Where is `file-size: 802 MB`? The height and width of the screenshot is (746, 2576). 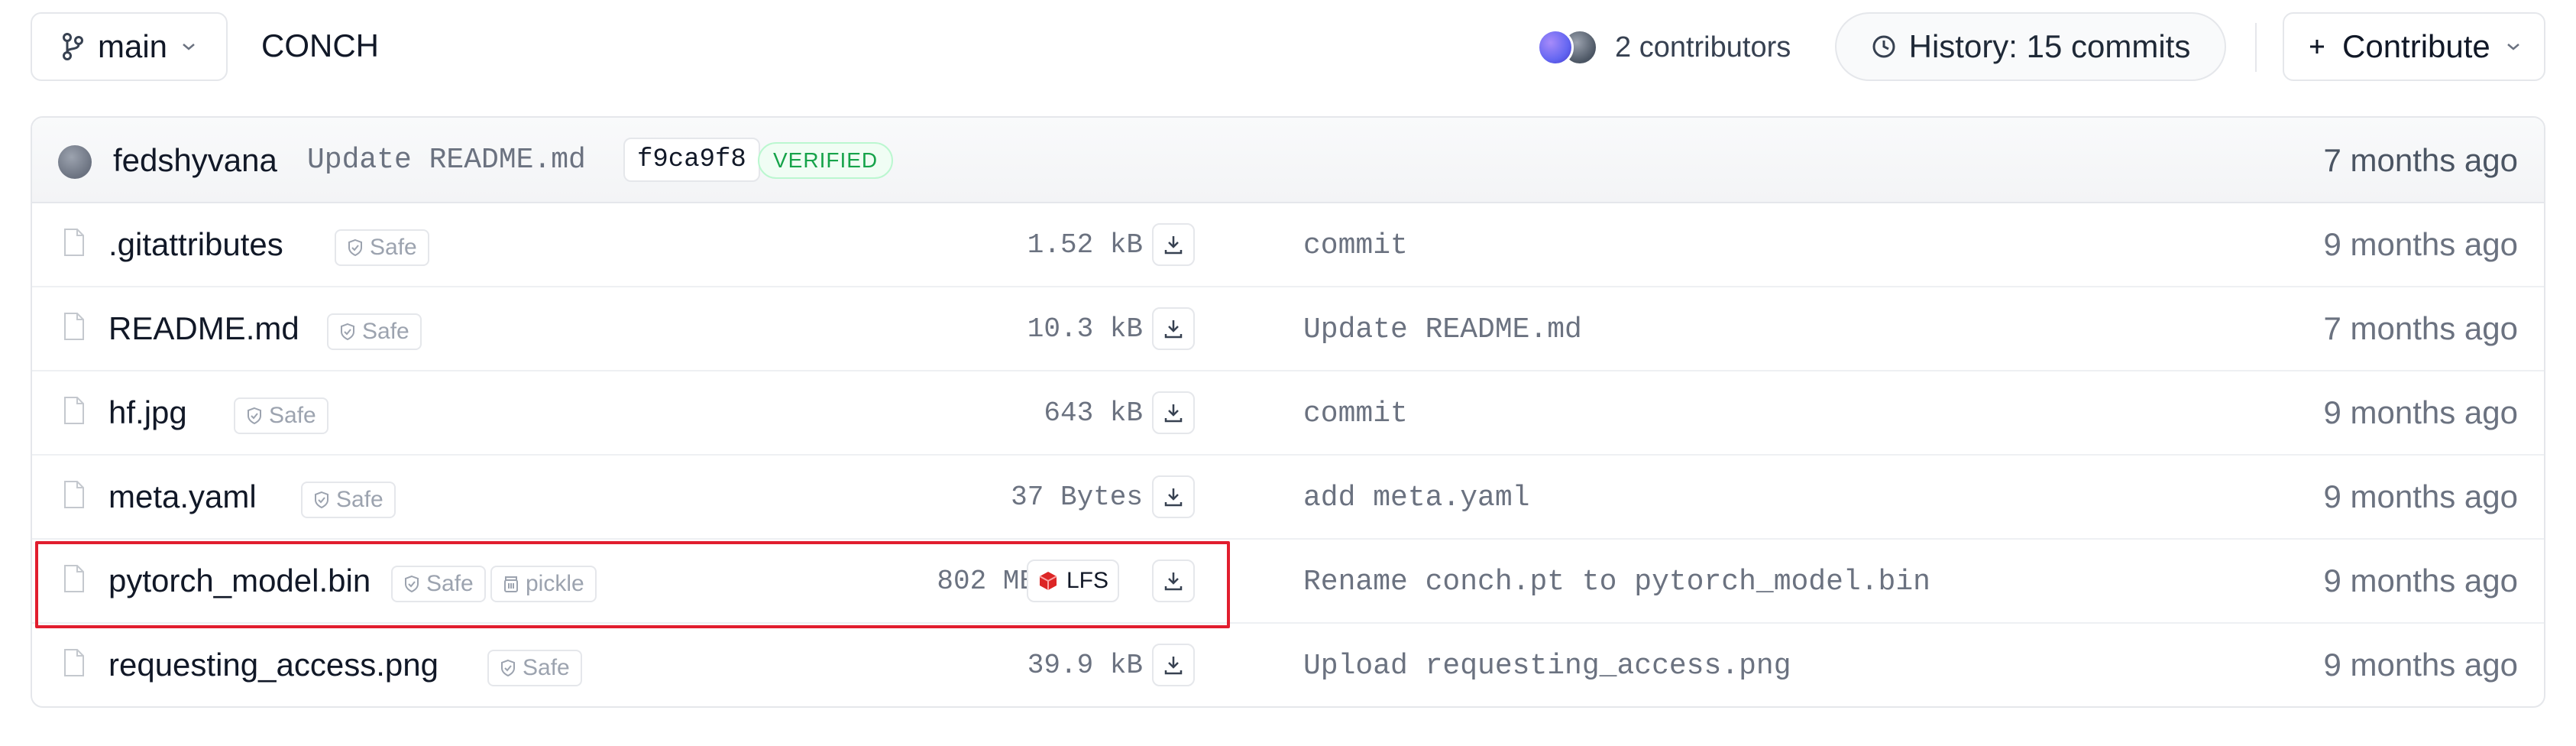 file-size: 802 MB is located at coordinates (986, 581).